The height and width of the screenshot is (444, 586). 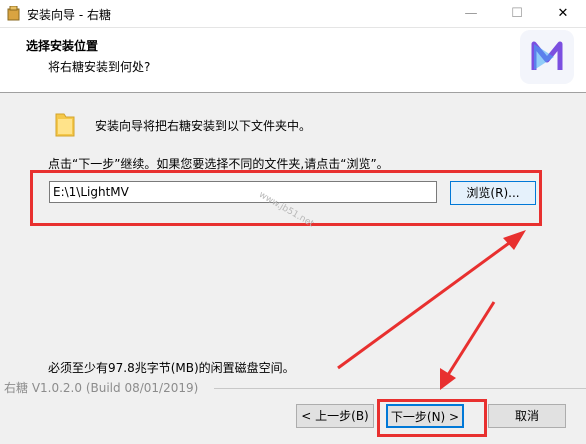 What do you see at coordinates (470, 340) in the screenshot?
I see `annotation-arrow-to-next` at bounding box center [470, 340].